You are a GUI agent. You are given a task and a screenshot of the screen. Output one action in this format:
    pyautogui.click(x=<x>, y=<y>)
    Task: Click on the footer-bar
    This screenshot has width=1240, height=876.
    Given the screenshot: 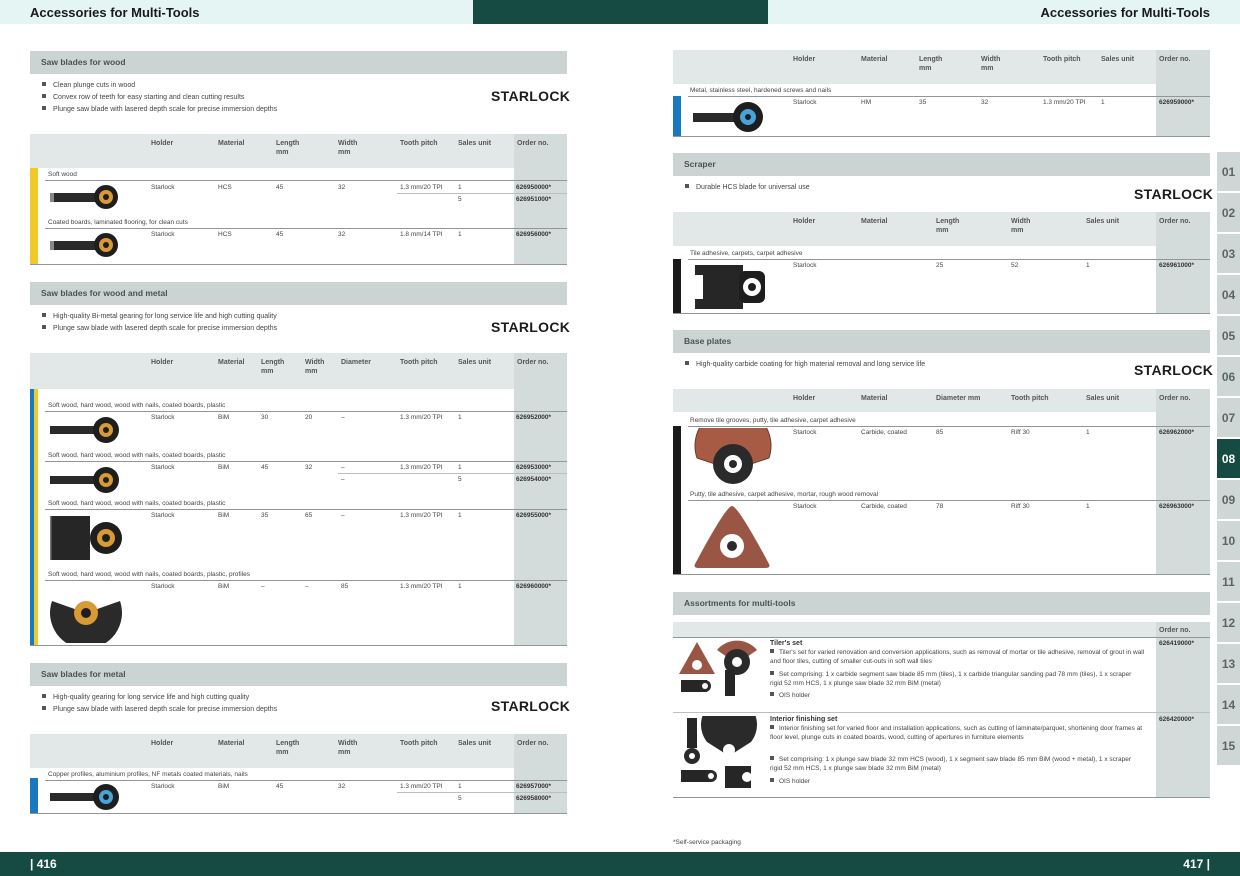 What is the action you would take?
    pyautogui.click(x=620, y=864)
    